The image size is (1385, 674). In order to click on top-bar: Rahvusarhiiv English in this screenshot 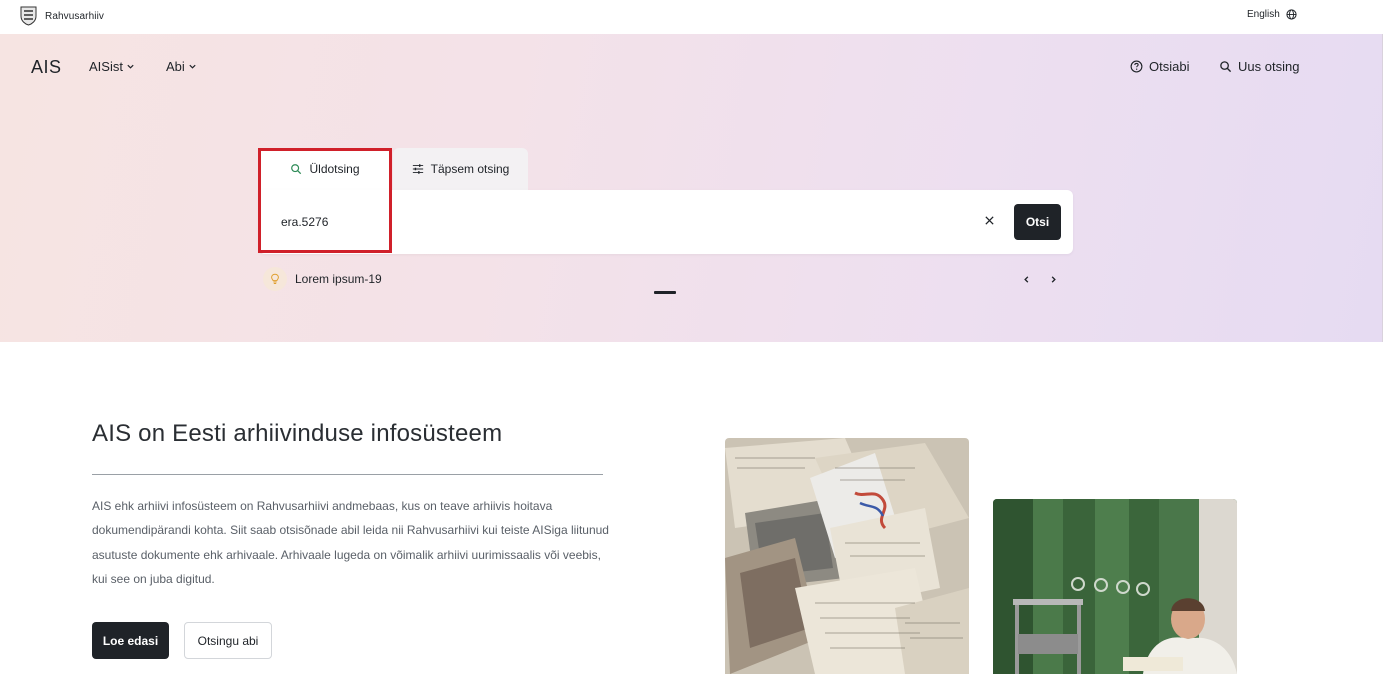, I will do `click(692, 17)`.